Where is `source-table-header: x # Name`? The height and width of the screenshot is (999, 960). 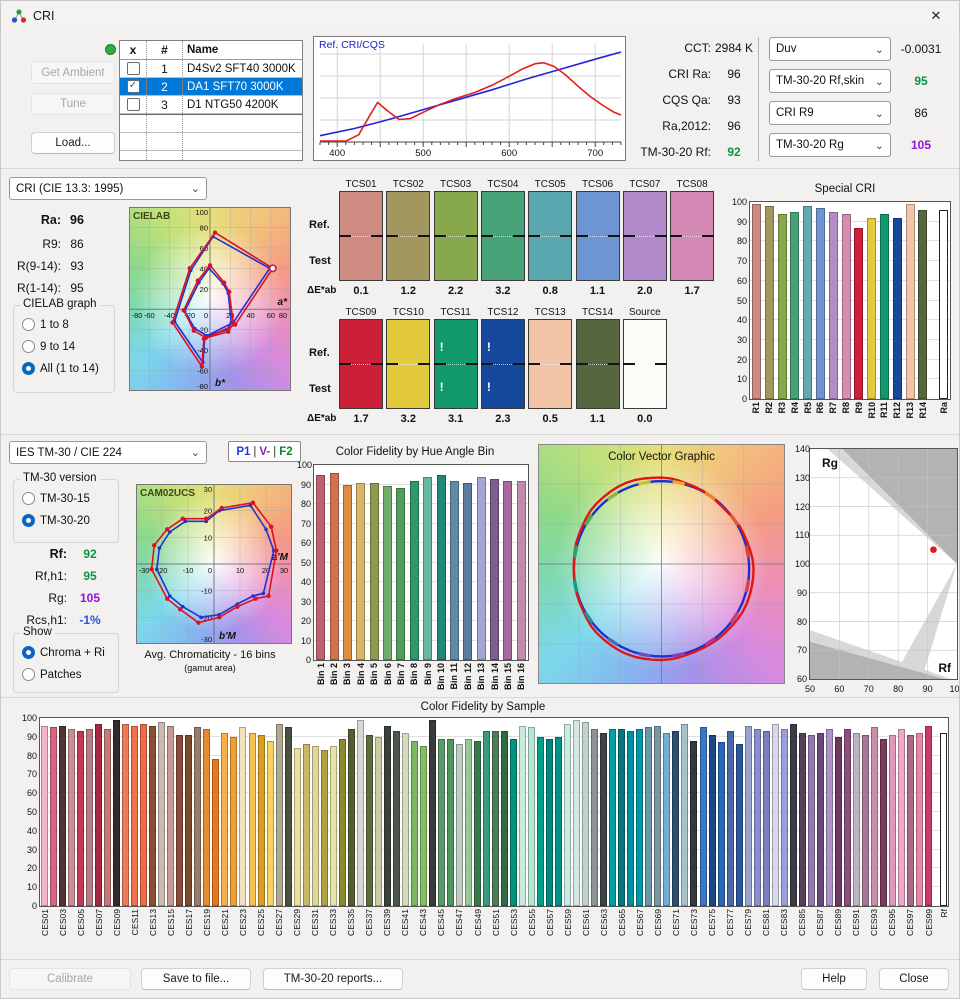 source-table-header: x # Name is located at coordinates (211, 50).